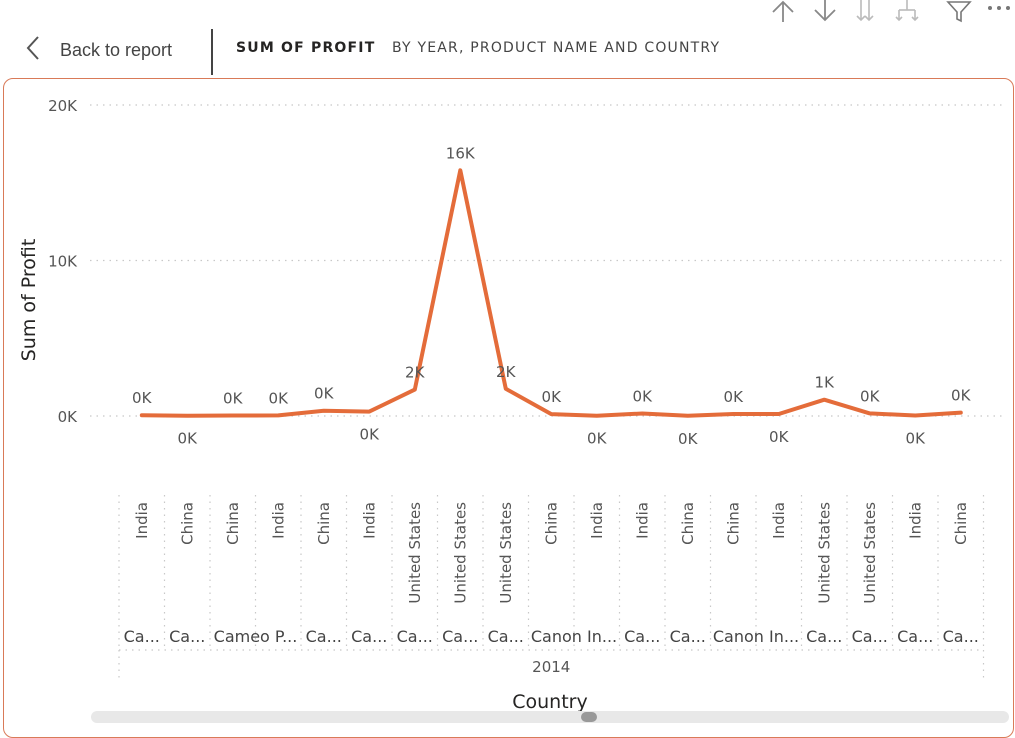  Describe the element at coordinates (461, 153) in the screenshot. I see `data-label: 16K` at that location.